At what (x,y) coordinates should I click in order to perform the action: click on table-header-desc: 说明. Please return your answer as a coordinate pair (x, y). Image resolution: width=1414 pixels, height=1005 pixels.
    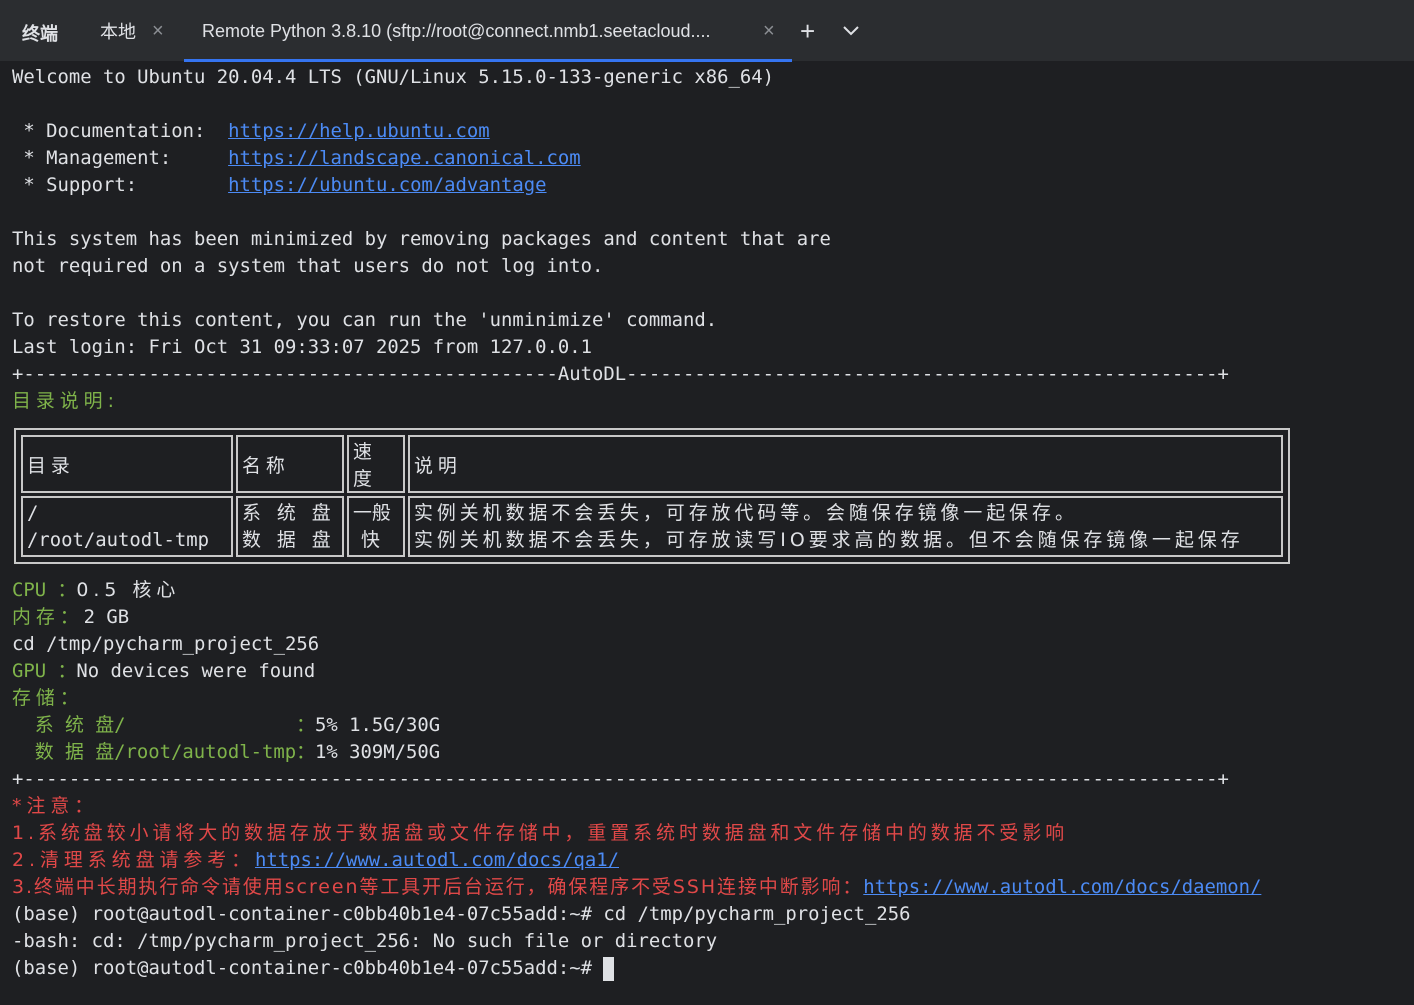
    Looking at the image, I should click on (845, 464).